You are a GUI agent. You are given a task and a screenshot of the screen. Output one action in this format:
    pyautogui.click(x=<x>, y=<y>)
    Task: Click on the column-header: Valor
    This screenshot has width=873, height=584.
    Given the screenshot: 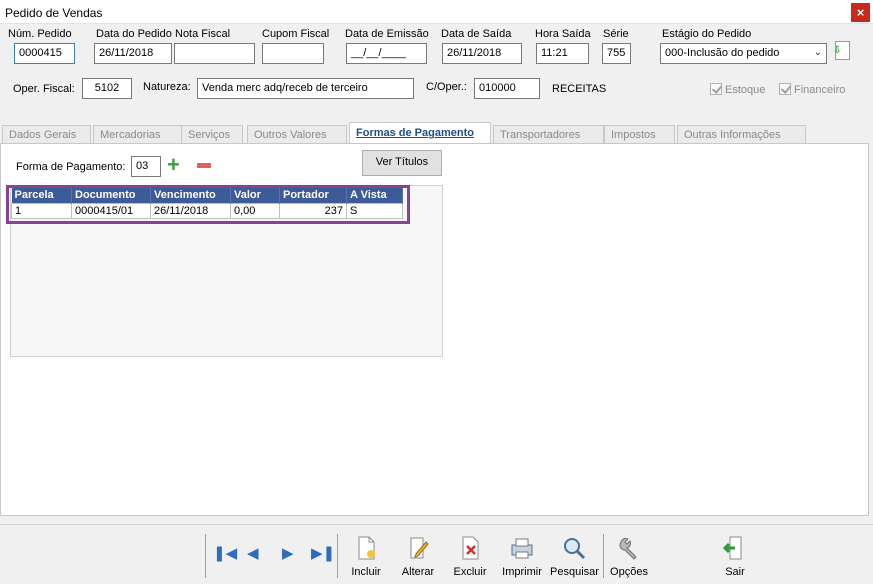 What is the action you would take?
    pyautogui.click(x=255, y=195)
    